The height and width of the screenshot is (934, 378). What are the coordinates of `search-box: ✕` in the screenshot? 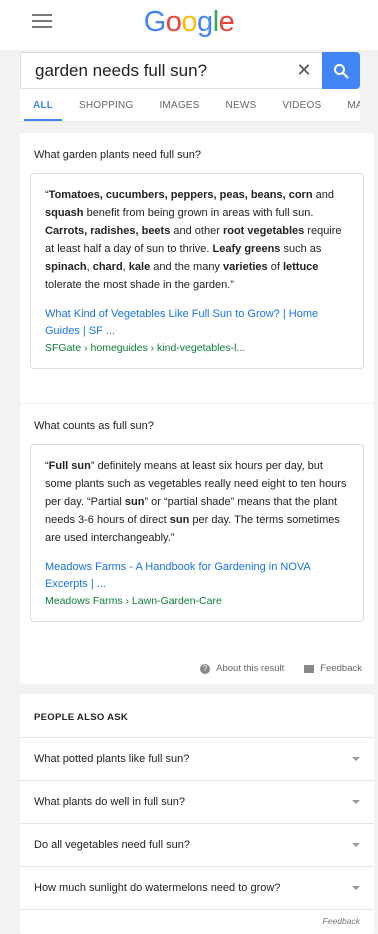 It's located at (190, 70).